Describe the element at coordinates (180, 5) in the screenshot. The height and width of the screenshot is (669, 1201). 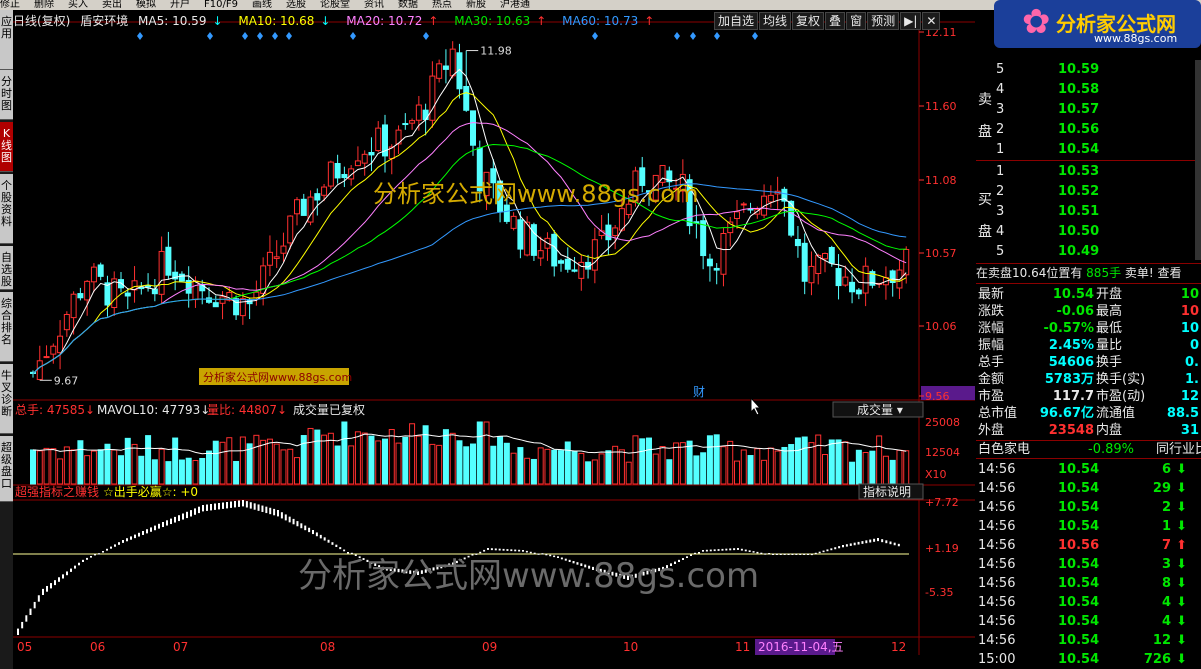
I see `menu-item: 开户` at that location.